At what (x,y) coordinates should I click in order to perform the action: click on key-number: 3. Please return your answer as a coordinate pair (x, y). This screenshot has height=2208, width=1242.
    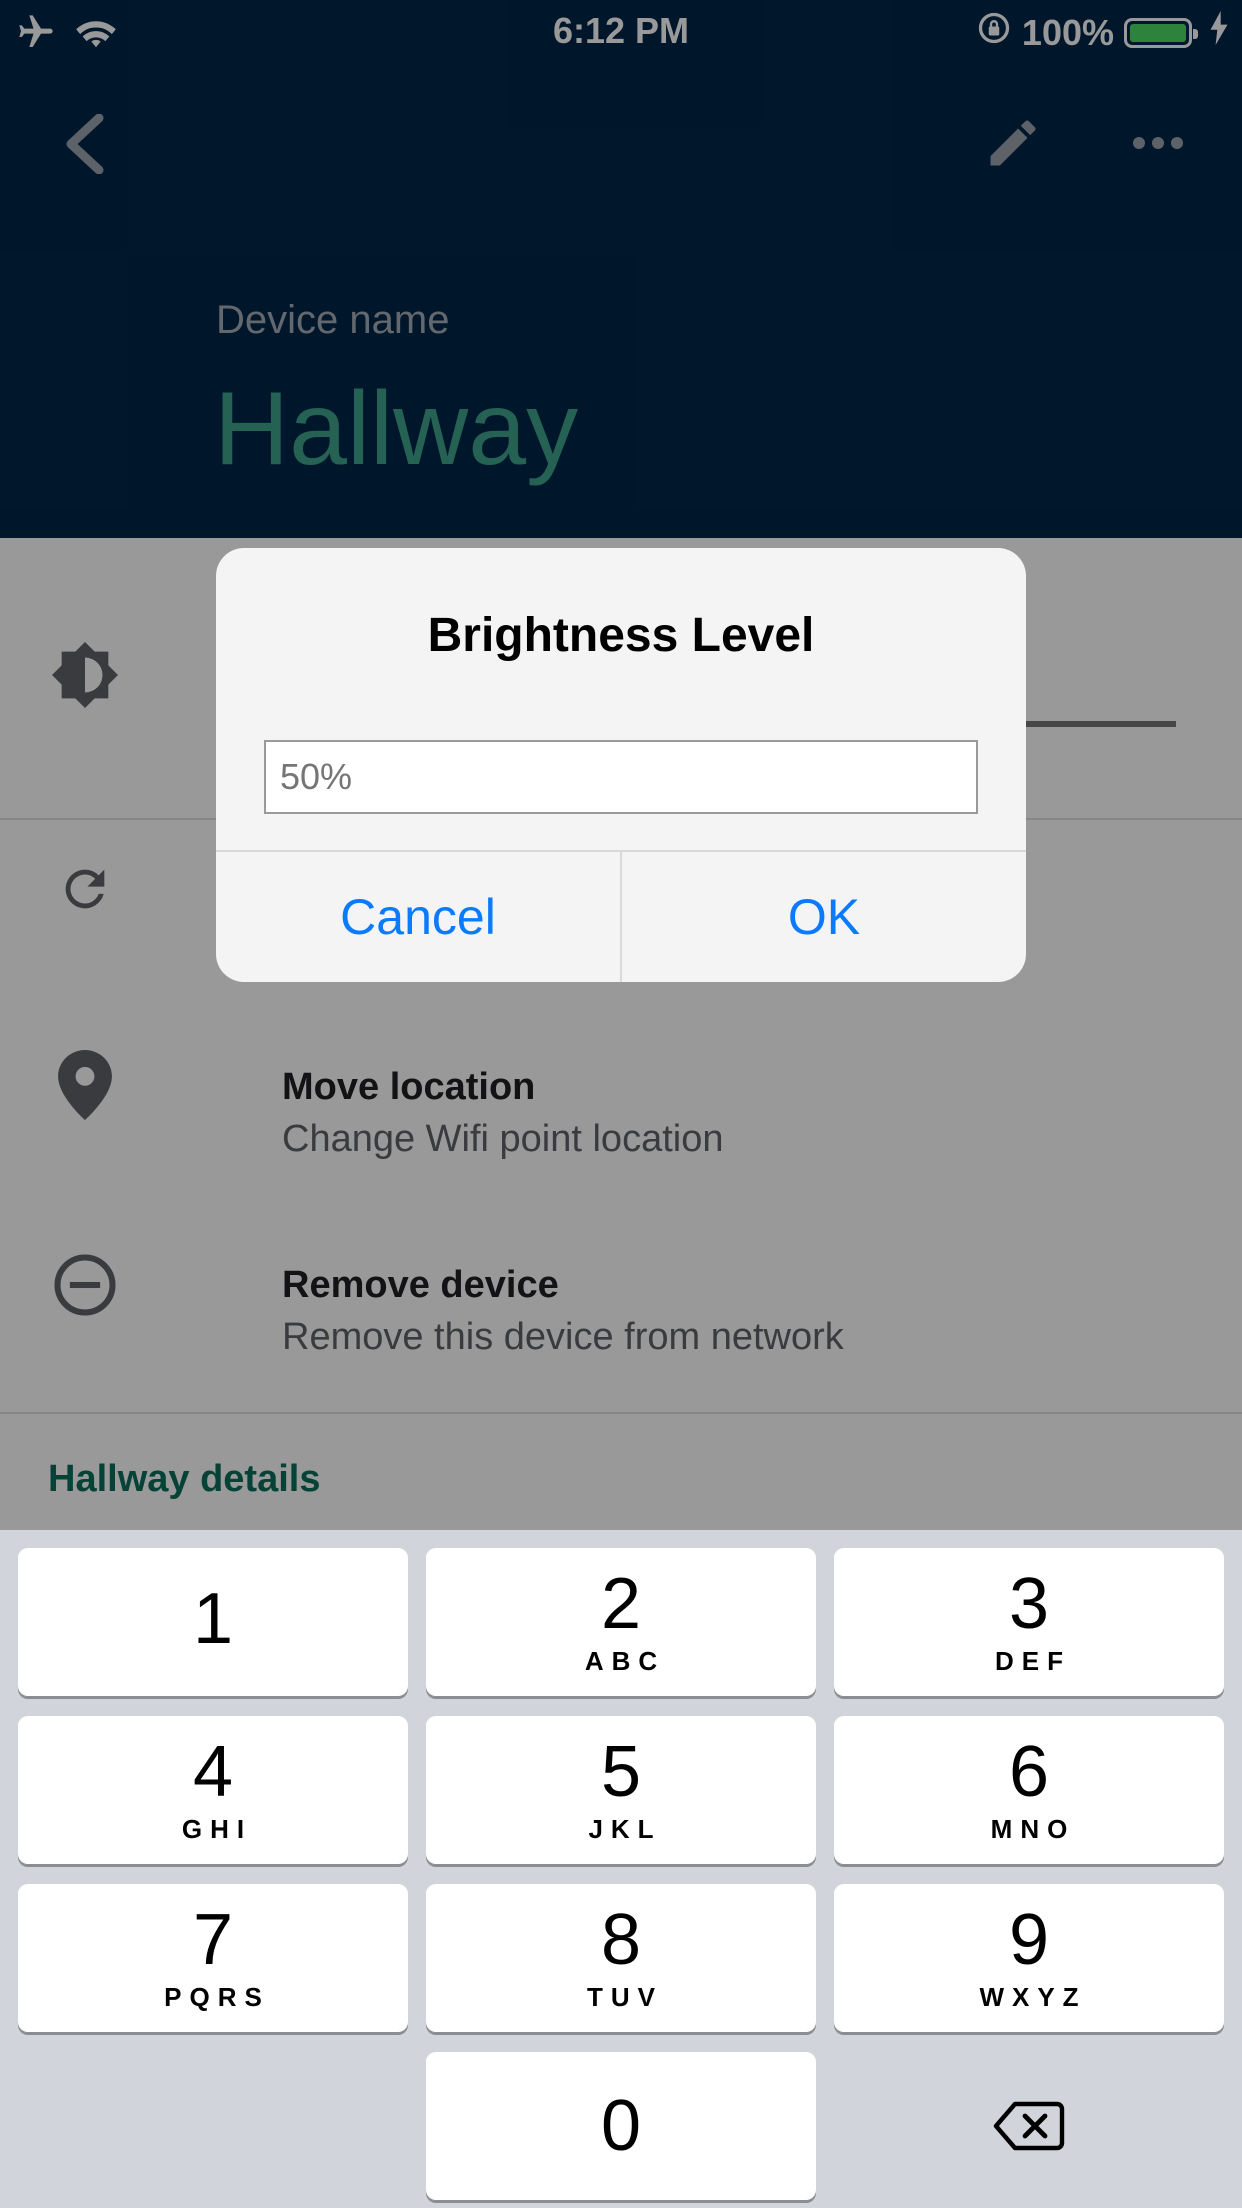
    Looking at the image, I should click on (1029, 1603).